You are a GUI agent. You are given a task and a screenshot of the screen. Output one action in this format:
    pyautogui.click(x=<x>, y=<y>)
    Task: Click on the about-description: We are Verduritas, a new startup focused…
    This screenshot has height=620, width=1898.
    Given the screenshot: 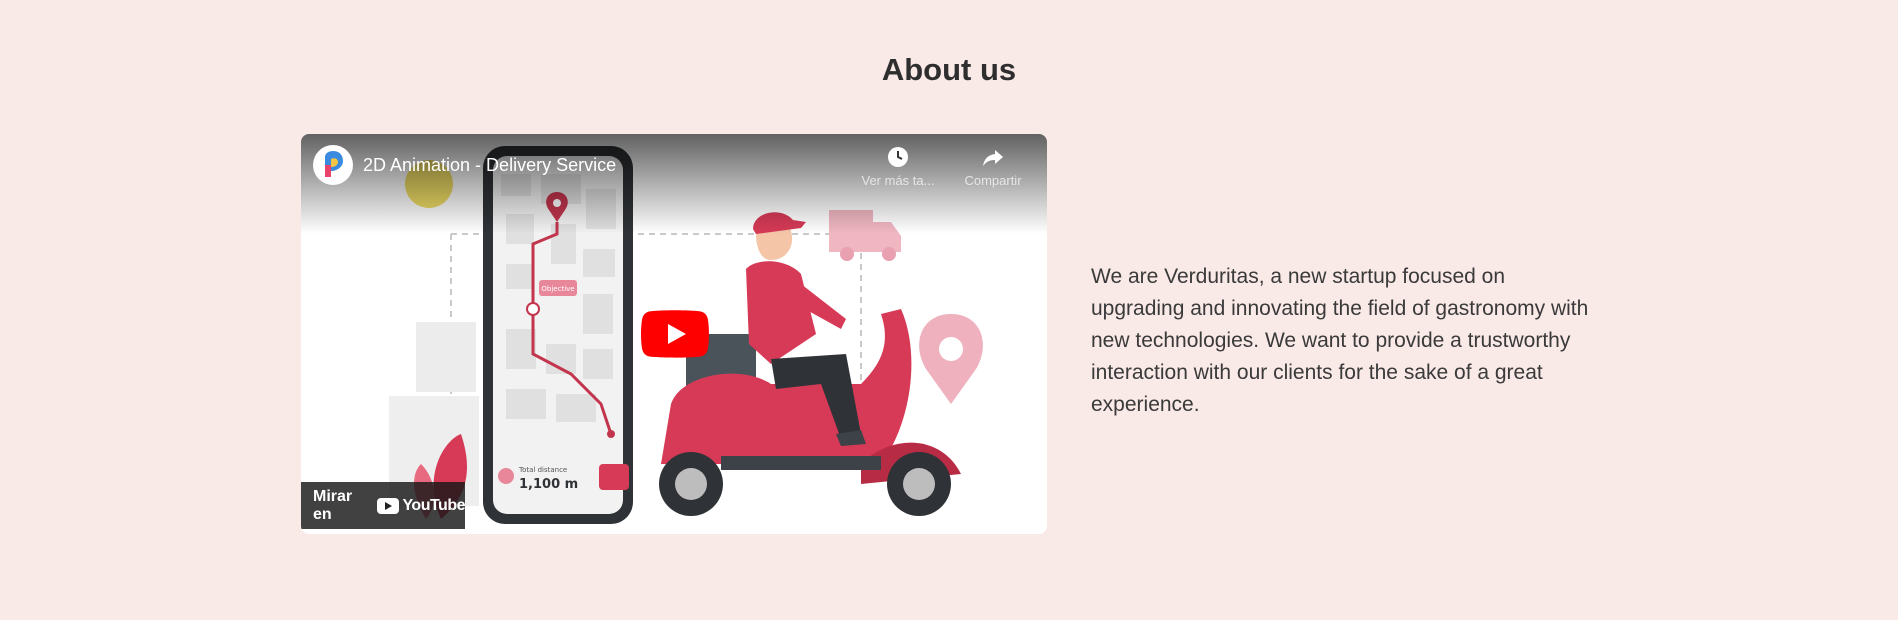 What is the action you would take?
    pyautogui.click(x=1340, y=340)
    